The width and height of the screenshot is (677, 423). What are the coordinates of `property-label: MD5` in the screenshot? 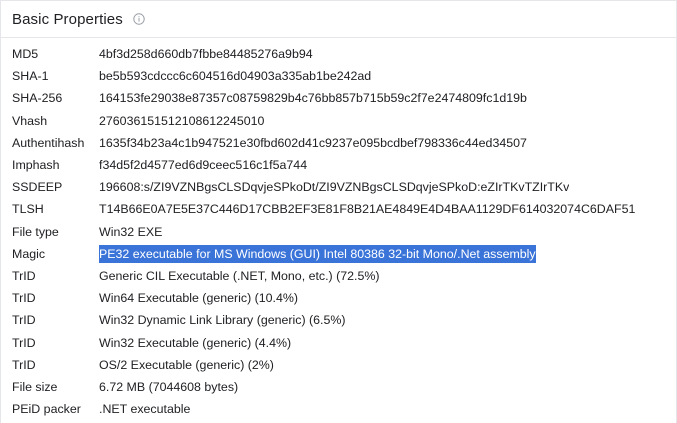 It's located at (25, 54).